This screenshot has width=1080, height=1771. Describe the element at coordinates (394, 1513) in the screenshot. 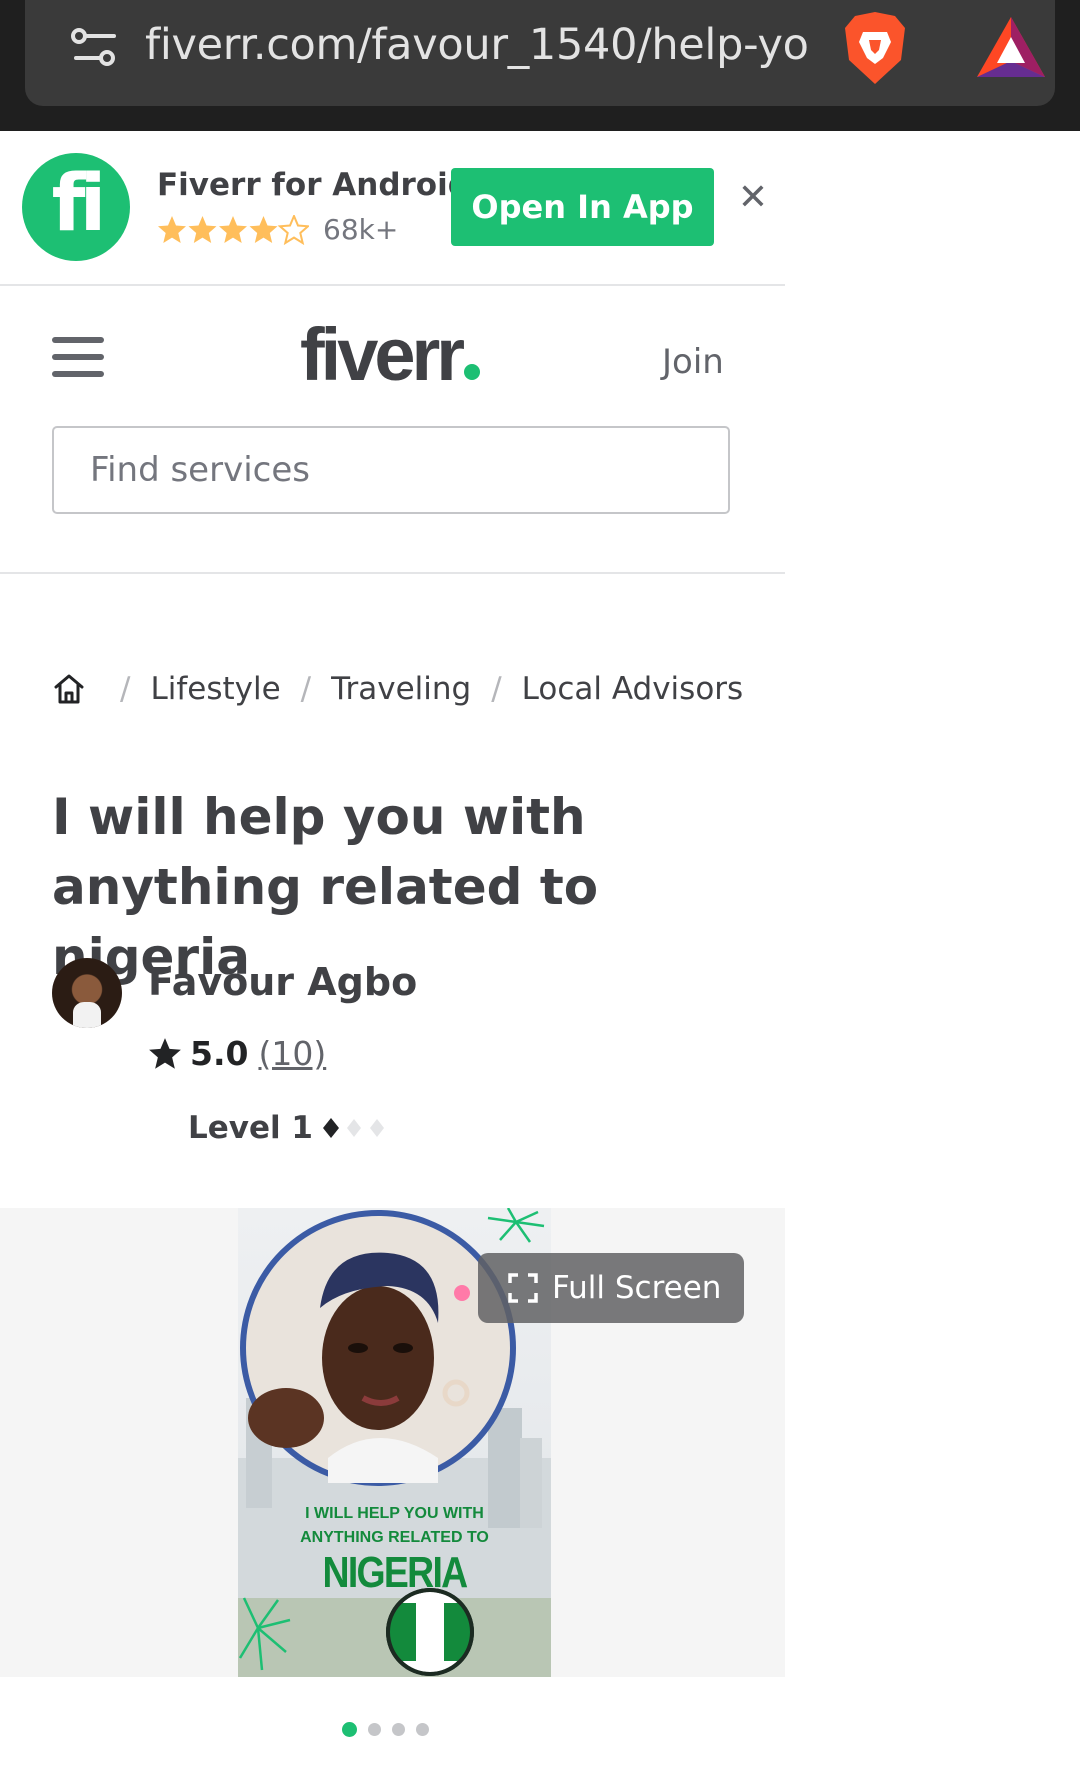

I see `gig-image-line1: I WILL HELP YOU WITH` at that location.